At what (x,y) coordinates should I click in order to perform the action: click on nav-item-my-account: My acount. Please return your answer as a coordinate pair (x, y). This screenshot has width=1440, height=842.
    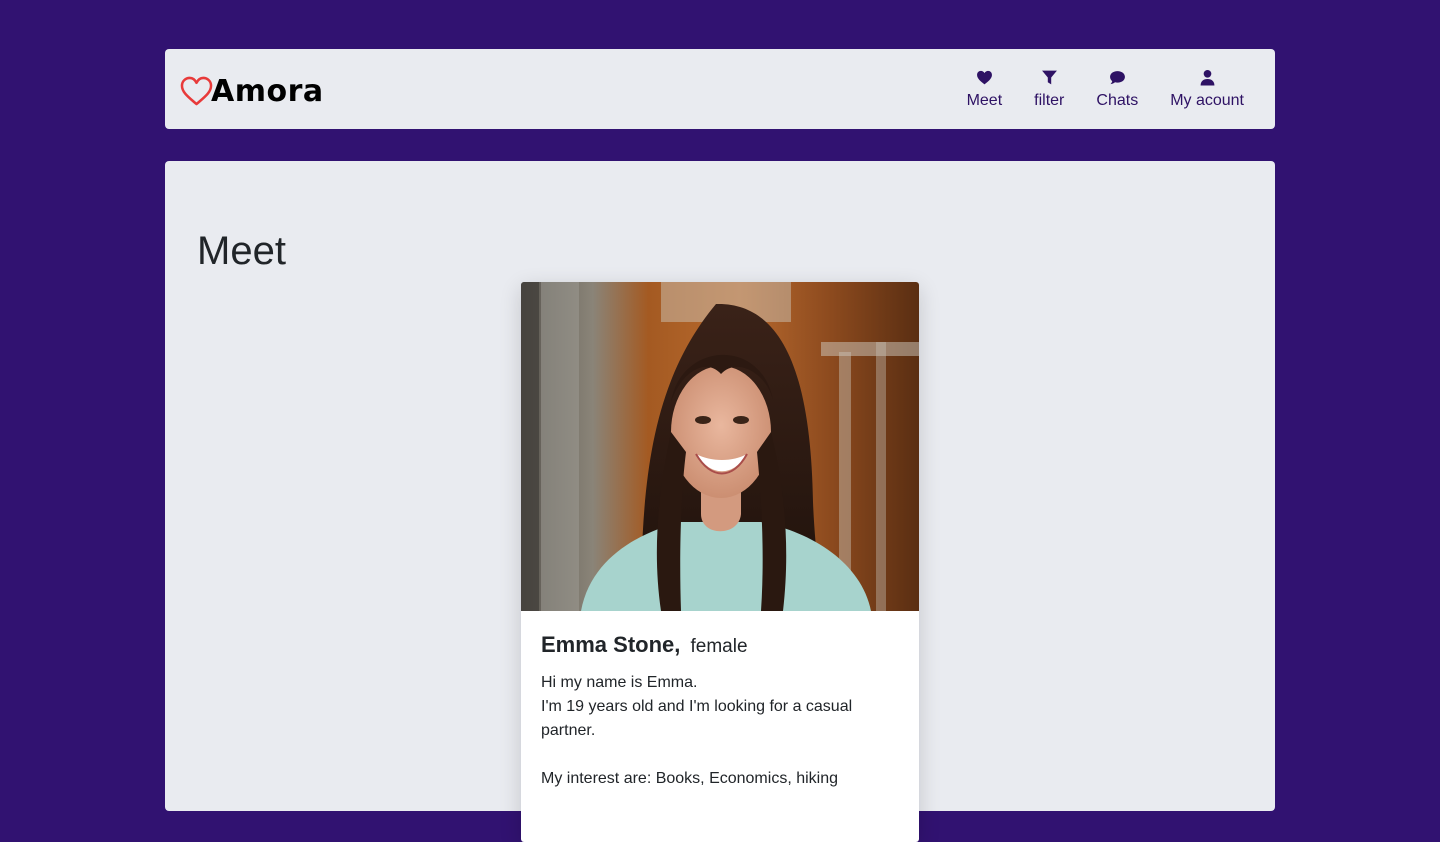
    Looking at the image, I should click on (1207, 93).